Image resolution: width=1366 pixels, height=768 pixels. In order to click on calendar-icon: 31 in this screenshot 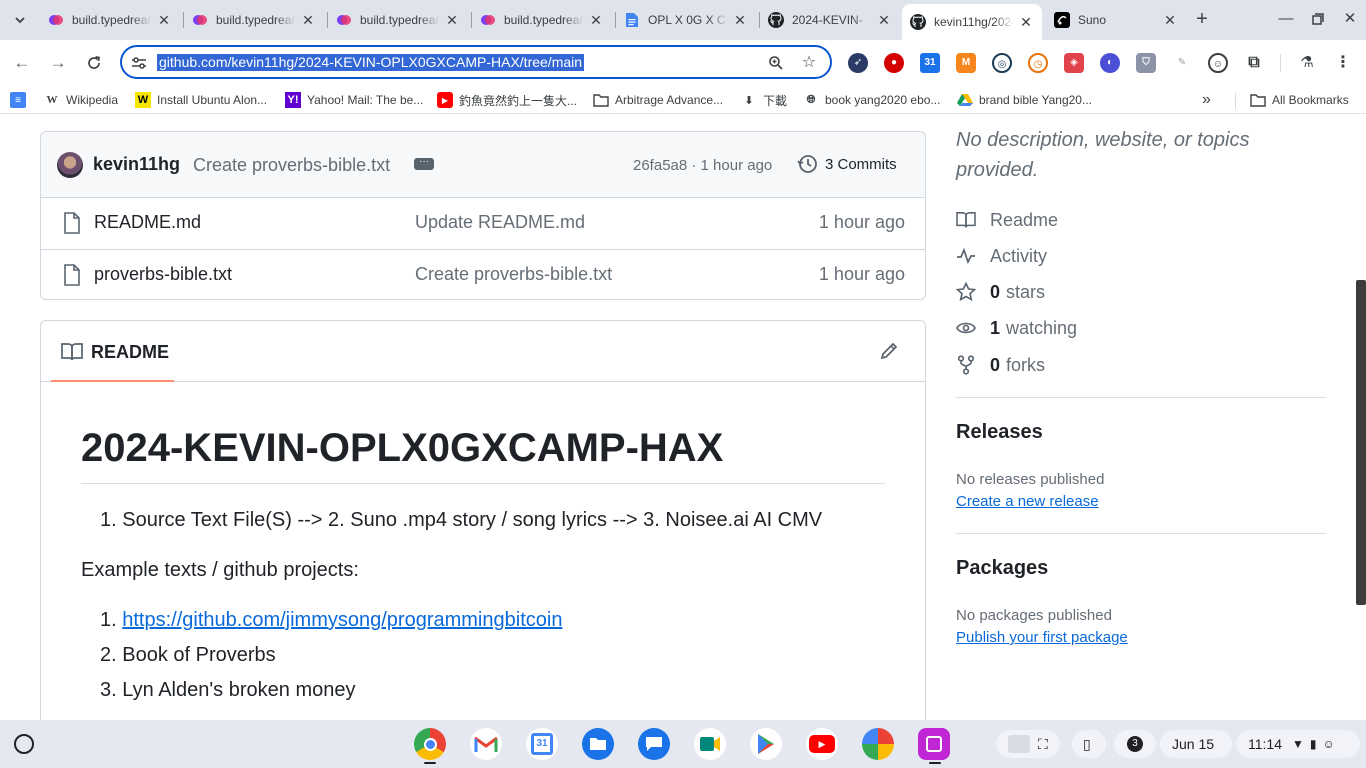, I will do `click(542, 744)`.